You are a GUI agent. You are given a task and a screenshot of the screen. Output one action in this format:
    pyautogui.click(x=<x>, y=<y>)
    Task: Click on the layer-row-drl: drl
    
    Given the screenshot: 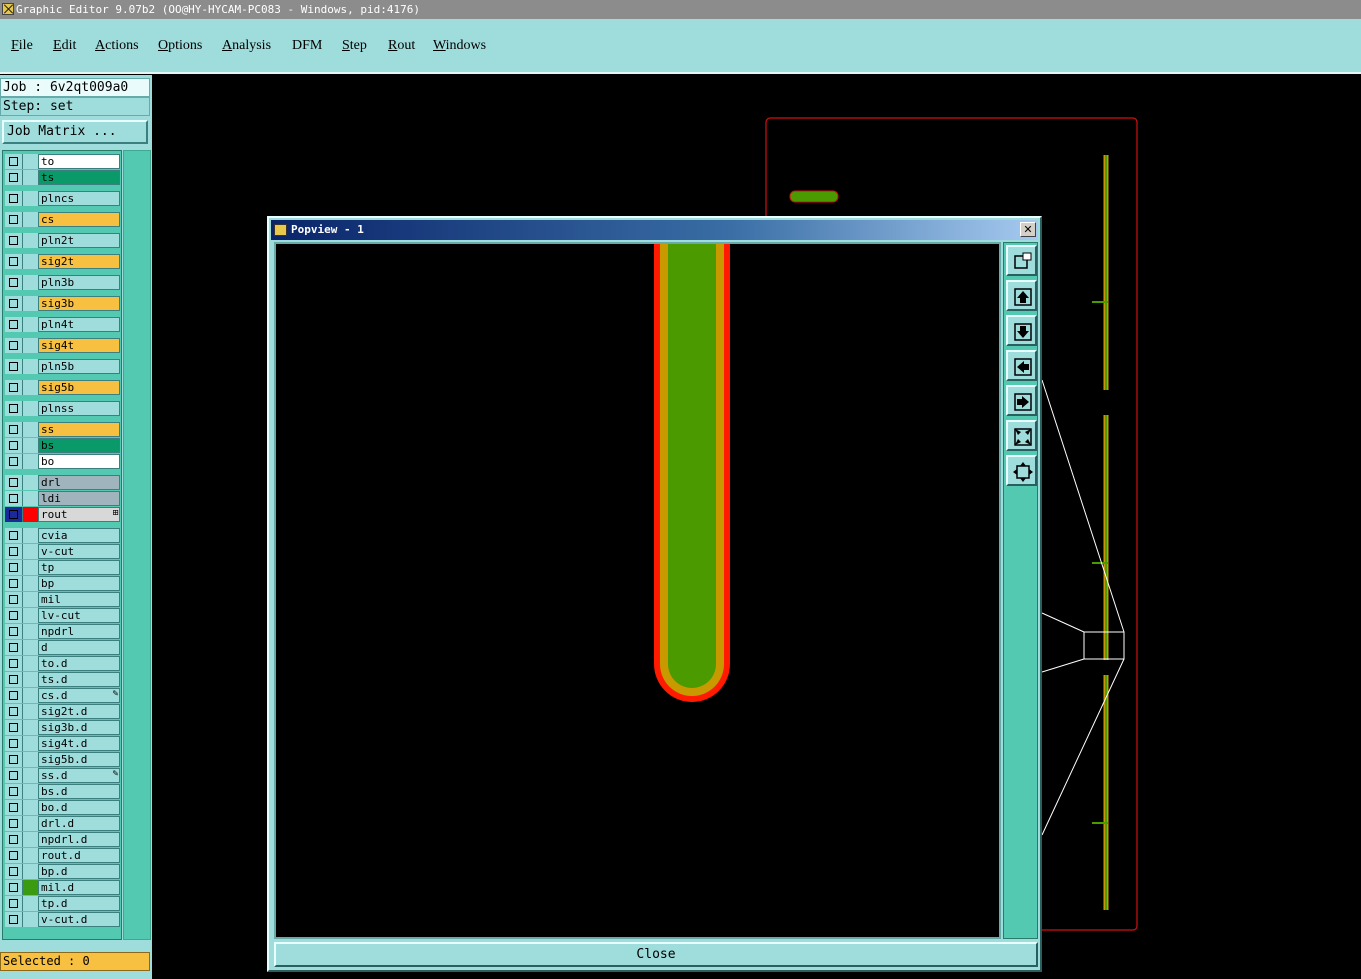 What is the action you would take?
    pyautogui.click(x=62, y=482)
    